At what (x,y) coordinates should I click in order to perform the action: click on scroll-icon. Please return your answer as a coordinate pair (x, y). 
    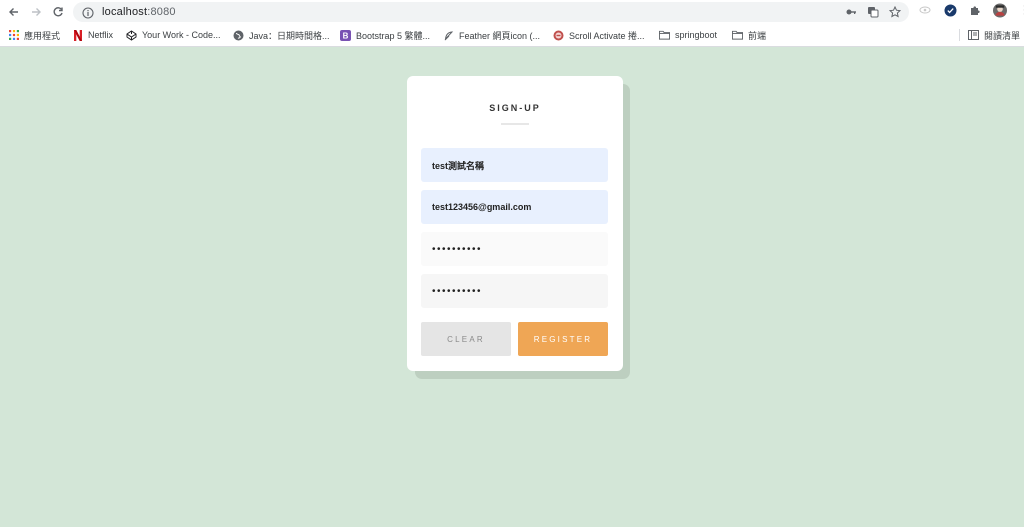
    Looking at the image, I should click on (558, 35).